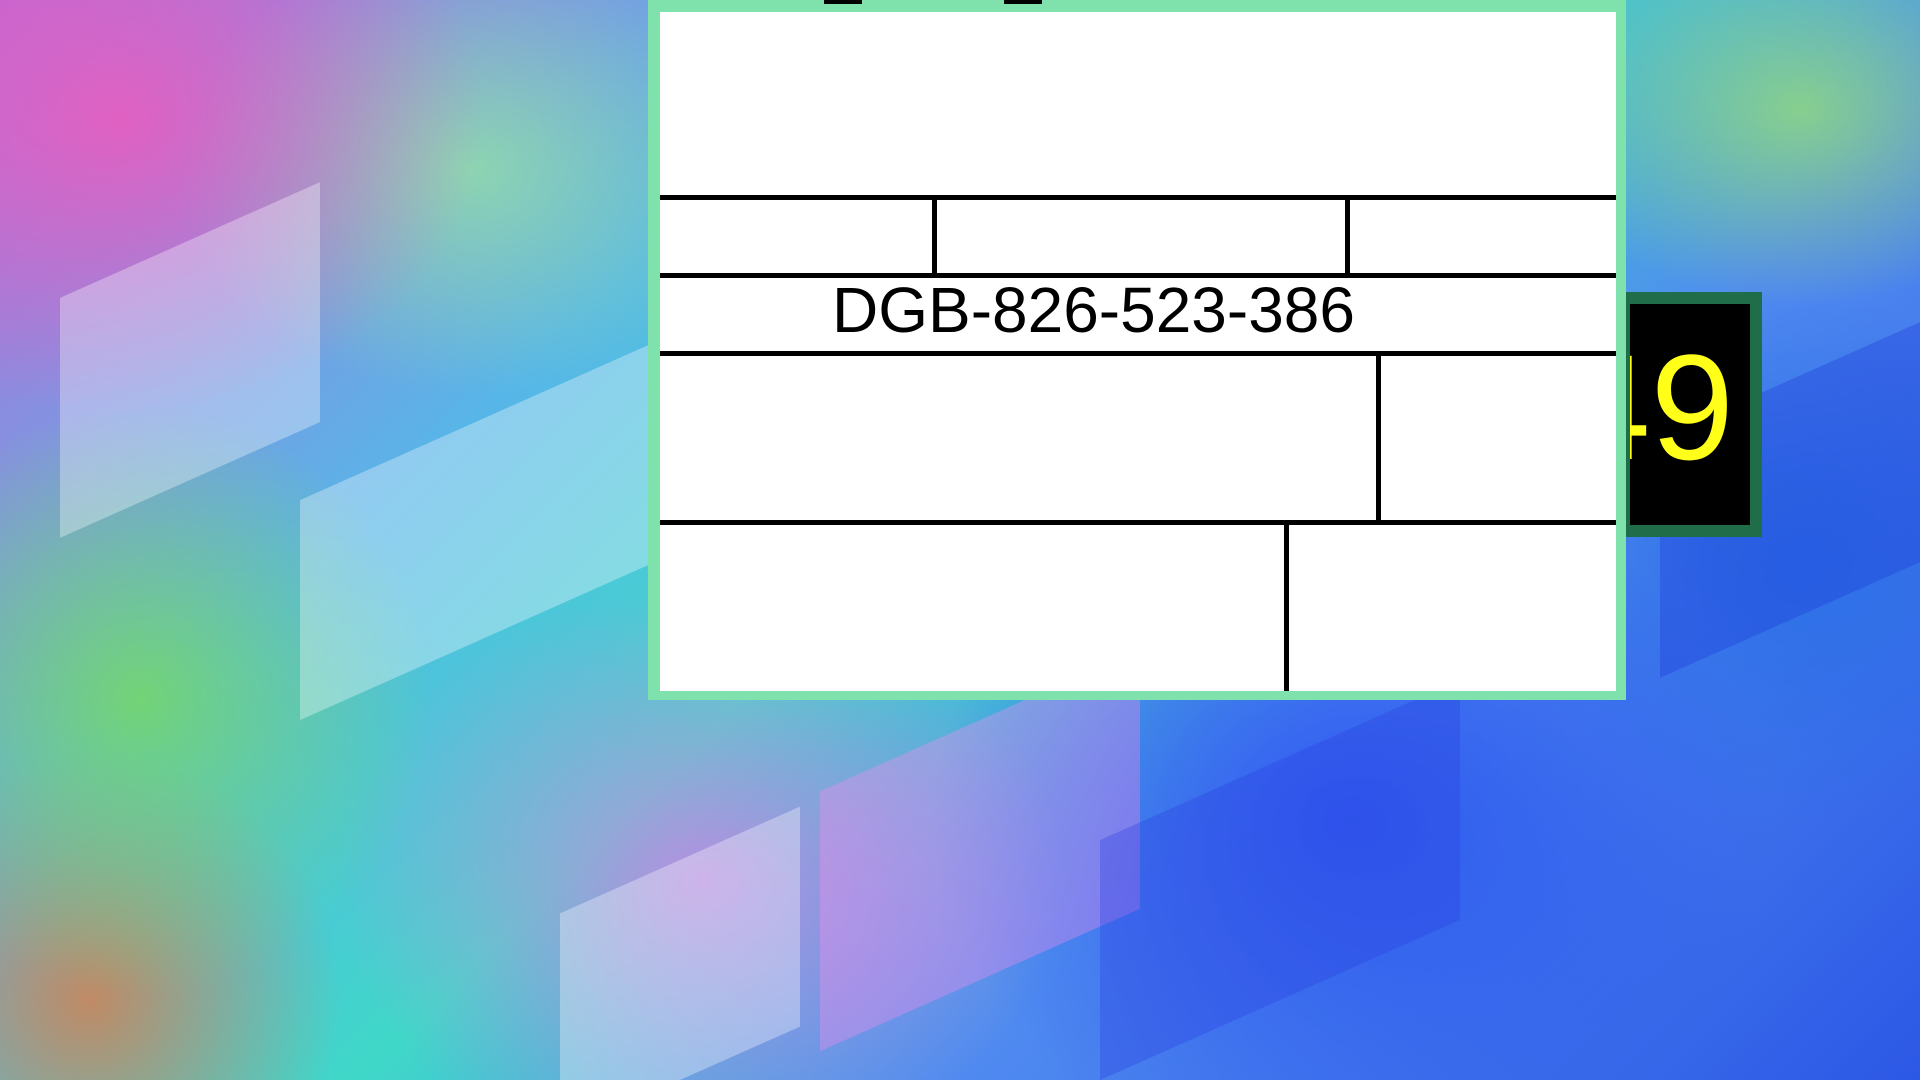 The image size is (1920, 1080). I want to click on number-badge-inner: 49, so click(1690, 414).